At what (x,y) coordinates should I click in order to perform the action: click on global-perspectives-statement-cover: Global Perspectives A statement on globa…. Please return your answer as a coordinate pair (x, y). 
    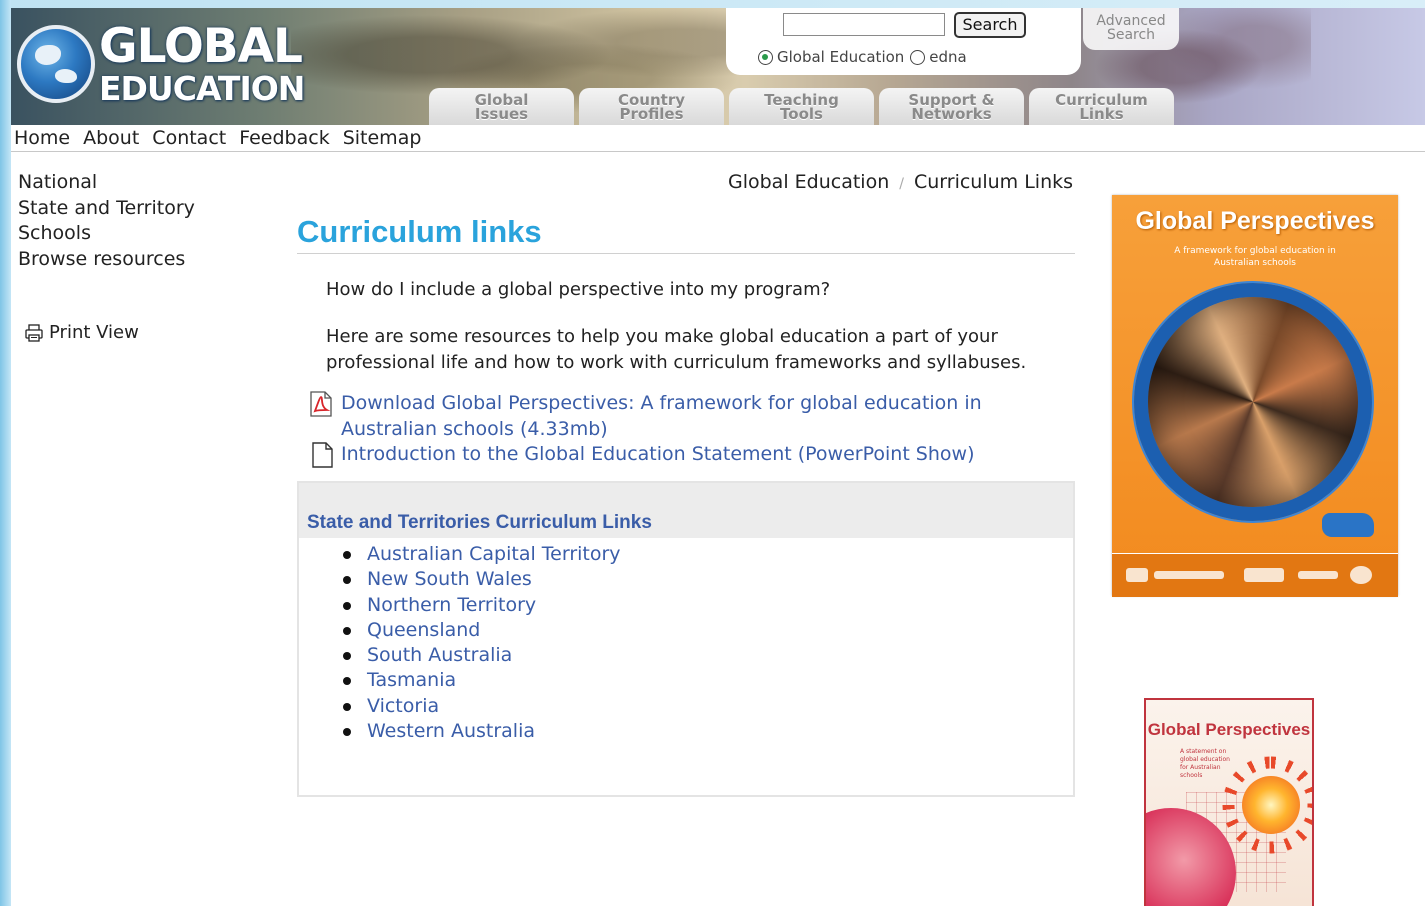
    Looking at the image, I should click on (1229, 802).